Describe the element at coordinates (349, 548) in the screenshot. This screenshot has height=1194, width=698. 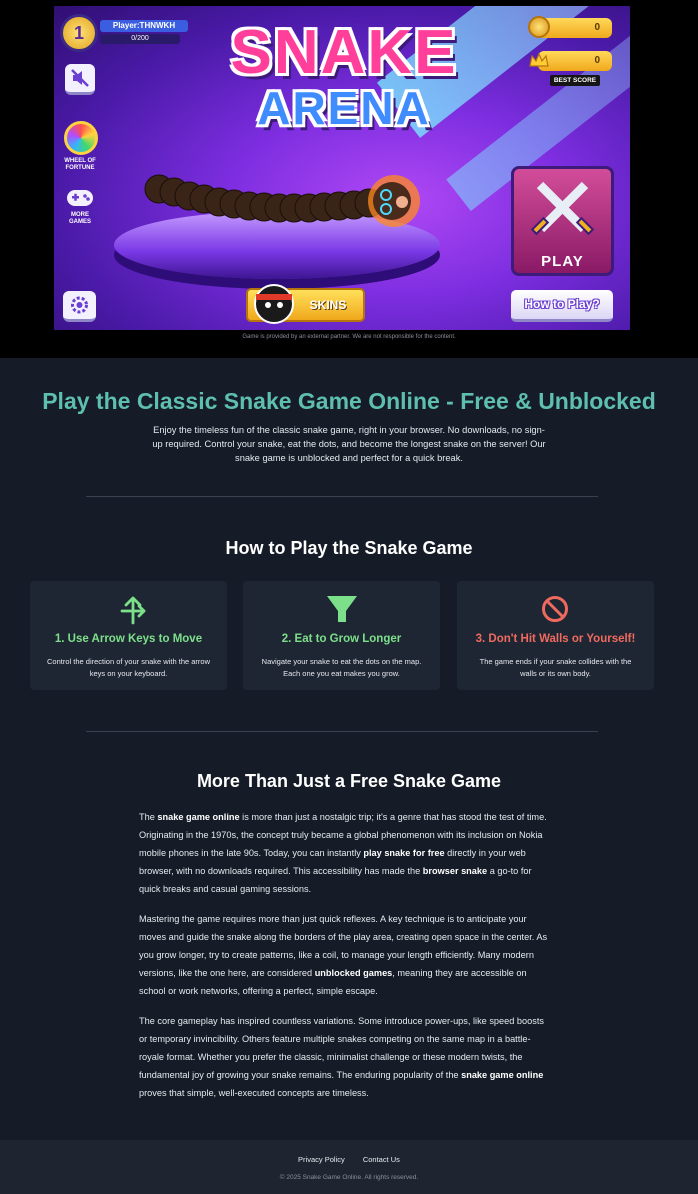
I see `how-to-play-heading: How to Play the Snake Game` at that location.